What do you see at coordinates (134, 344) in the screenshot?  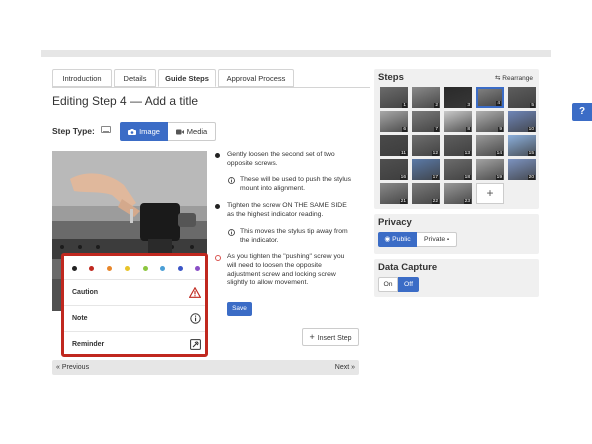 I see `reminder-option: Reminder` at bounding box center [134, 344].